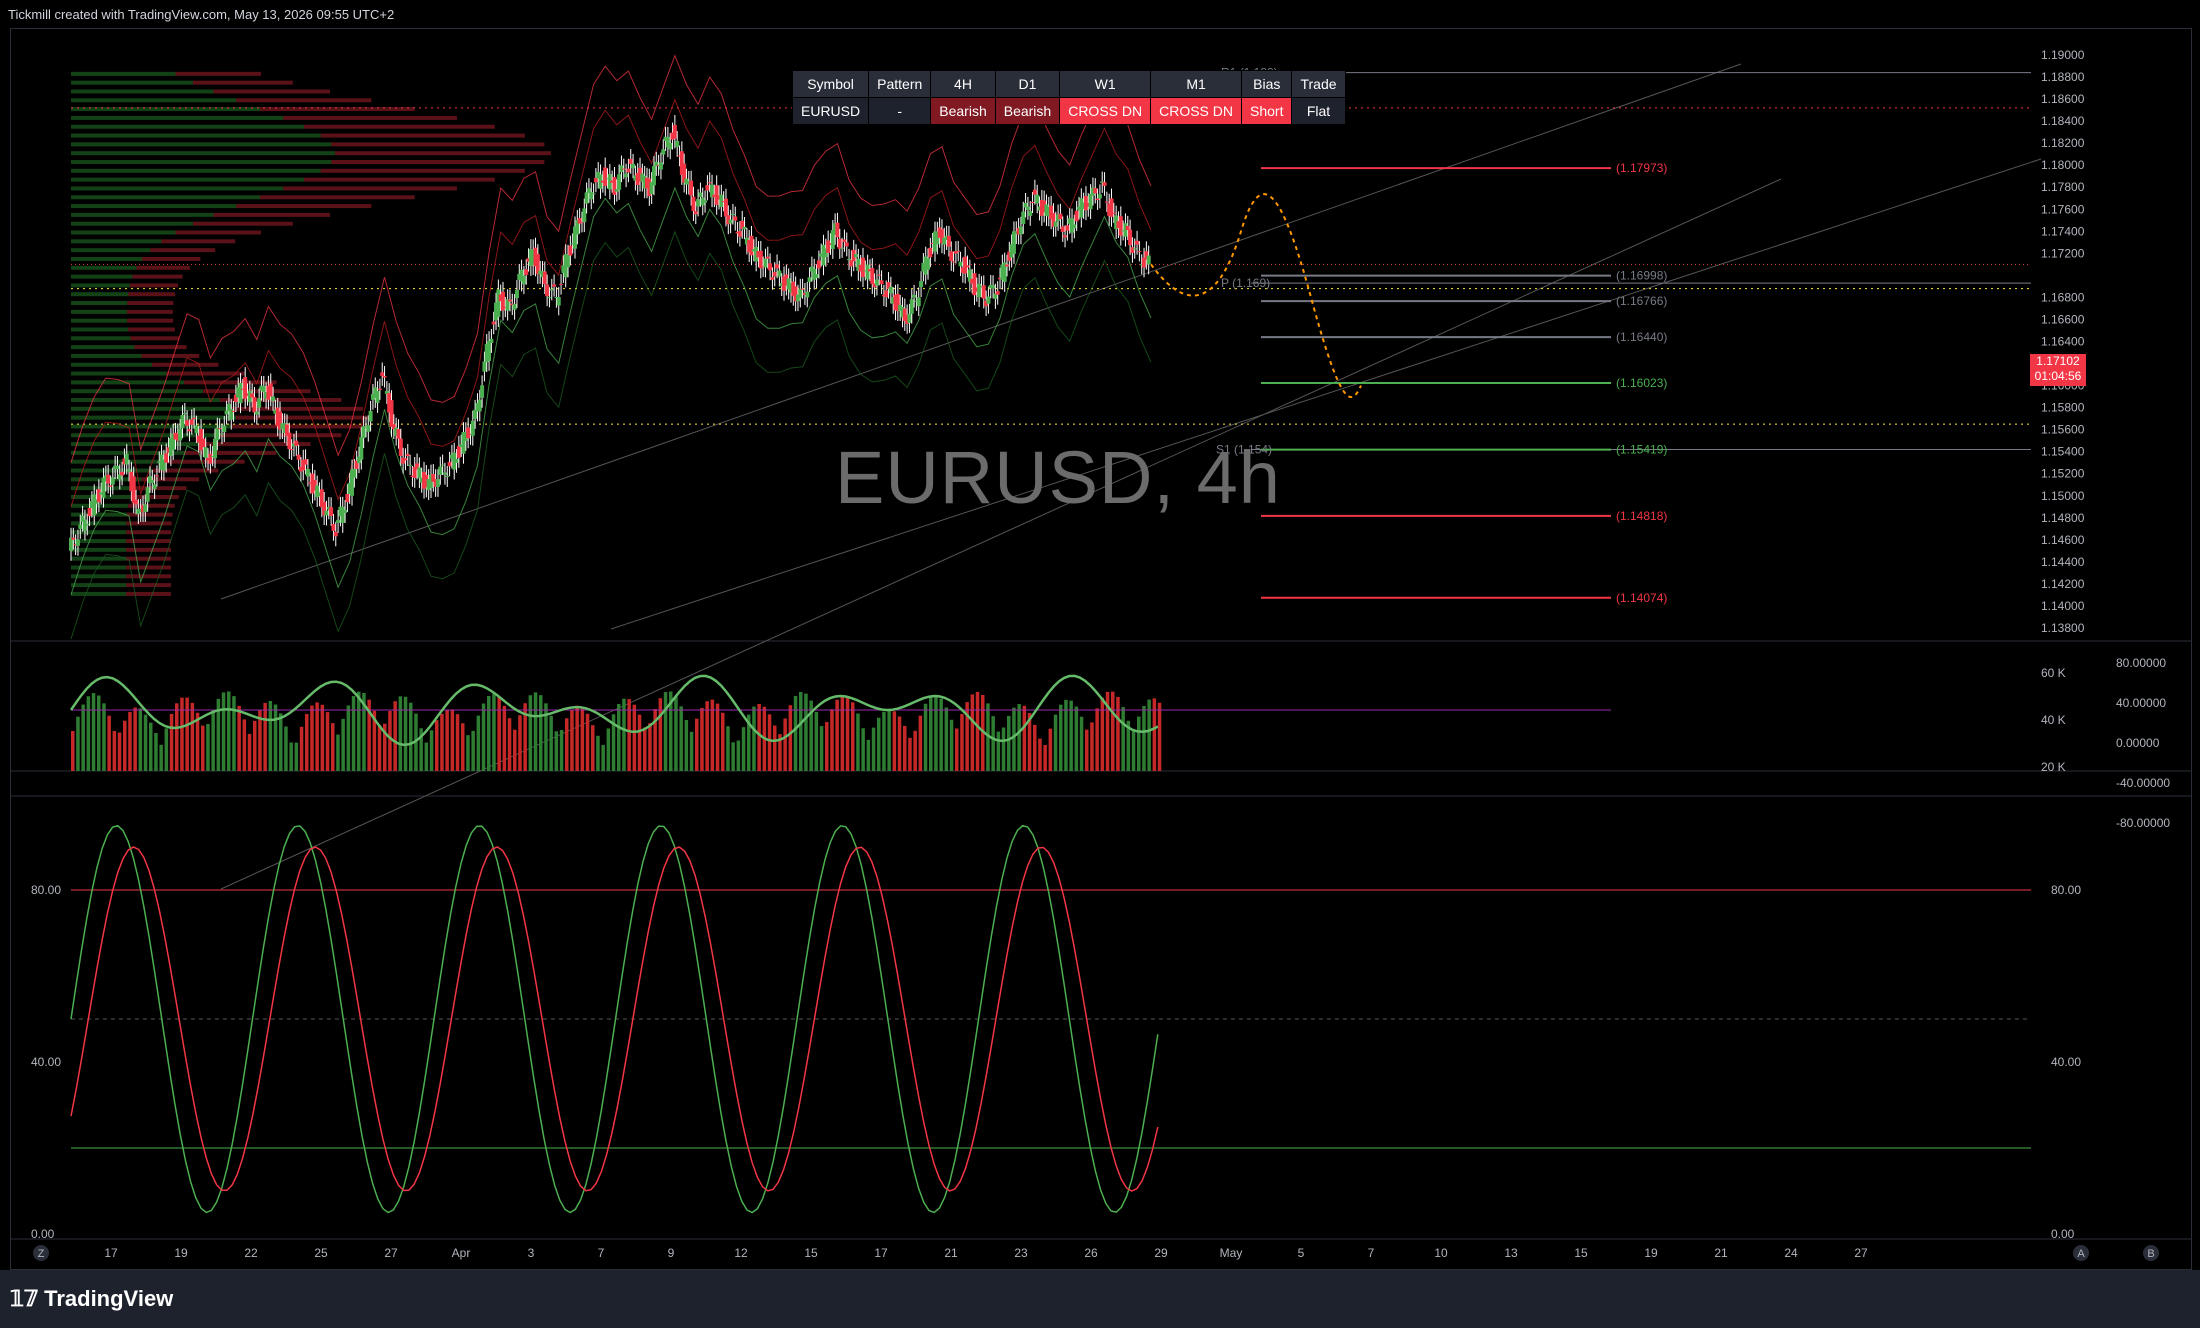 The width and height of the screenshot is (2200, 1328). Describe the element at coordinates (2066, 890) in the screenshot. I see `stoch-right-label: 80.00` at that location.